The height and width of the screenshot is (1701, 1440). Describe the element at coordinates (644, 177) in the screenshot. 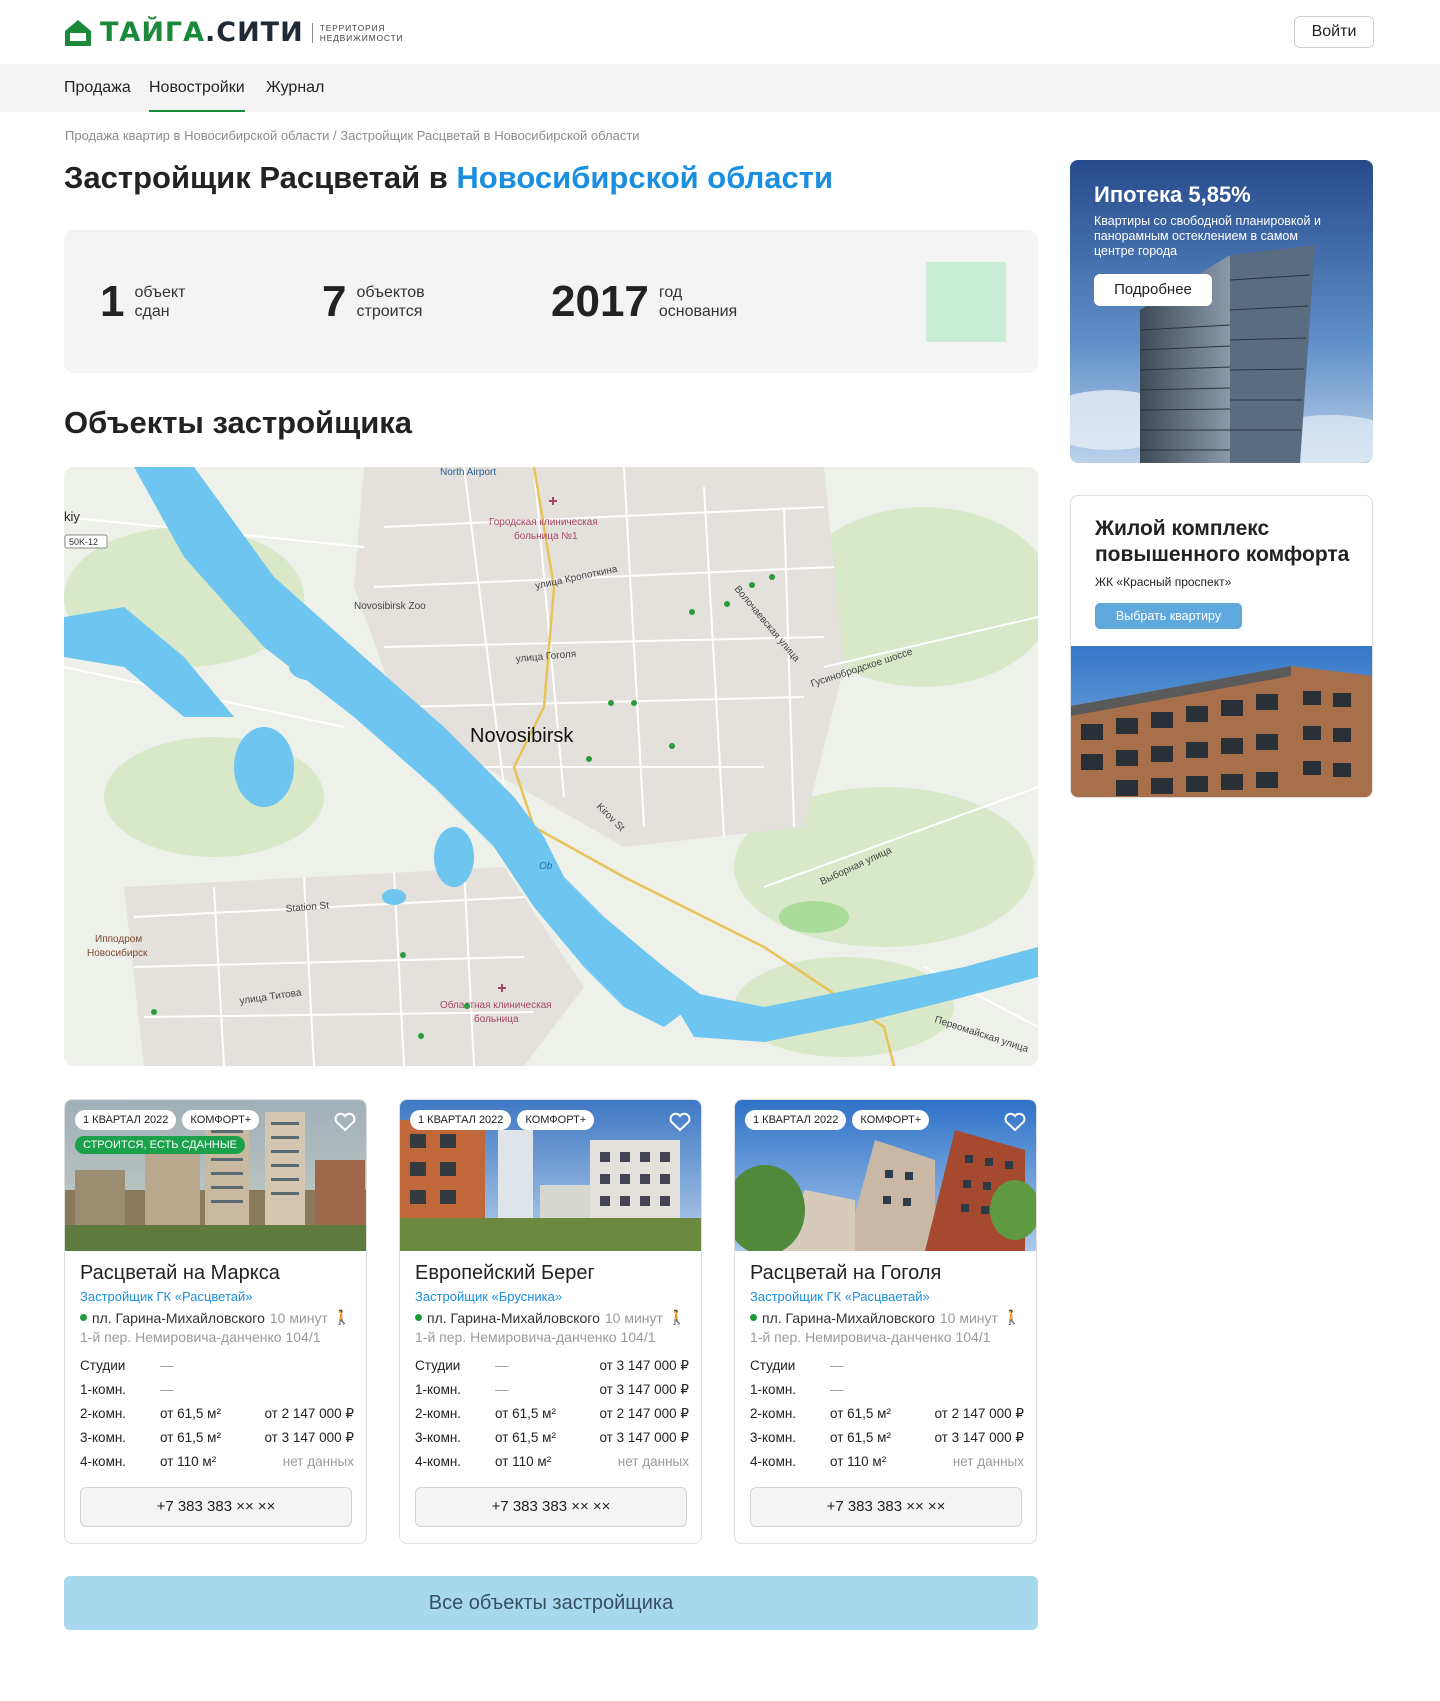

I see `page-title-region-link: Новосибирской области` at that location.